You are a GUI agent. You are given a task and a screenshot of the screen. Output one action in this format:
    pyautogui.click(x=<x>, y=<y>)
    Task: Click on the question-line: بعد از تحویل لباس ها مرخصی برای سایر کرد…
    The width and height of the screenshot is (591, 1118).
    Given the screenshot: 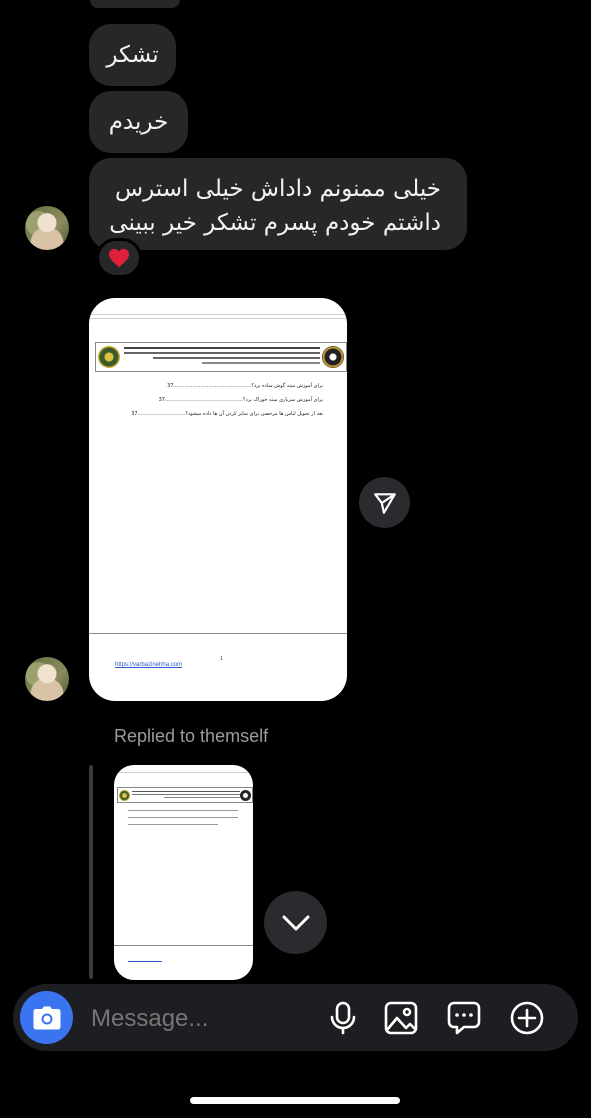 What is the action you would take?
    pyautogui.click(x=227, y=414)
    